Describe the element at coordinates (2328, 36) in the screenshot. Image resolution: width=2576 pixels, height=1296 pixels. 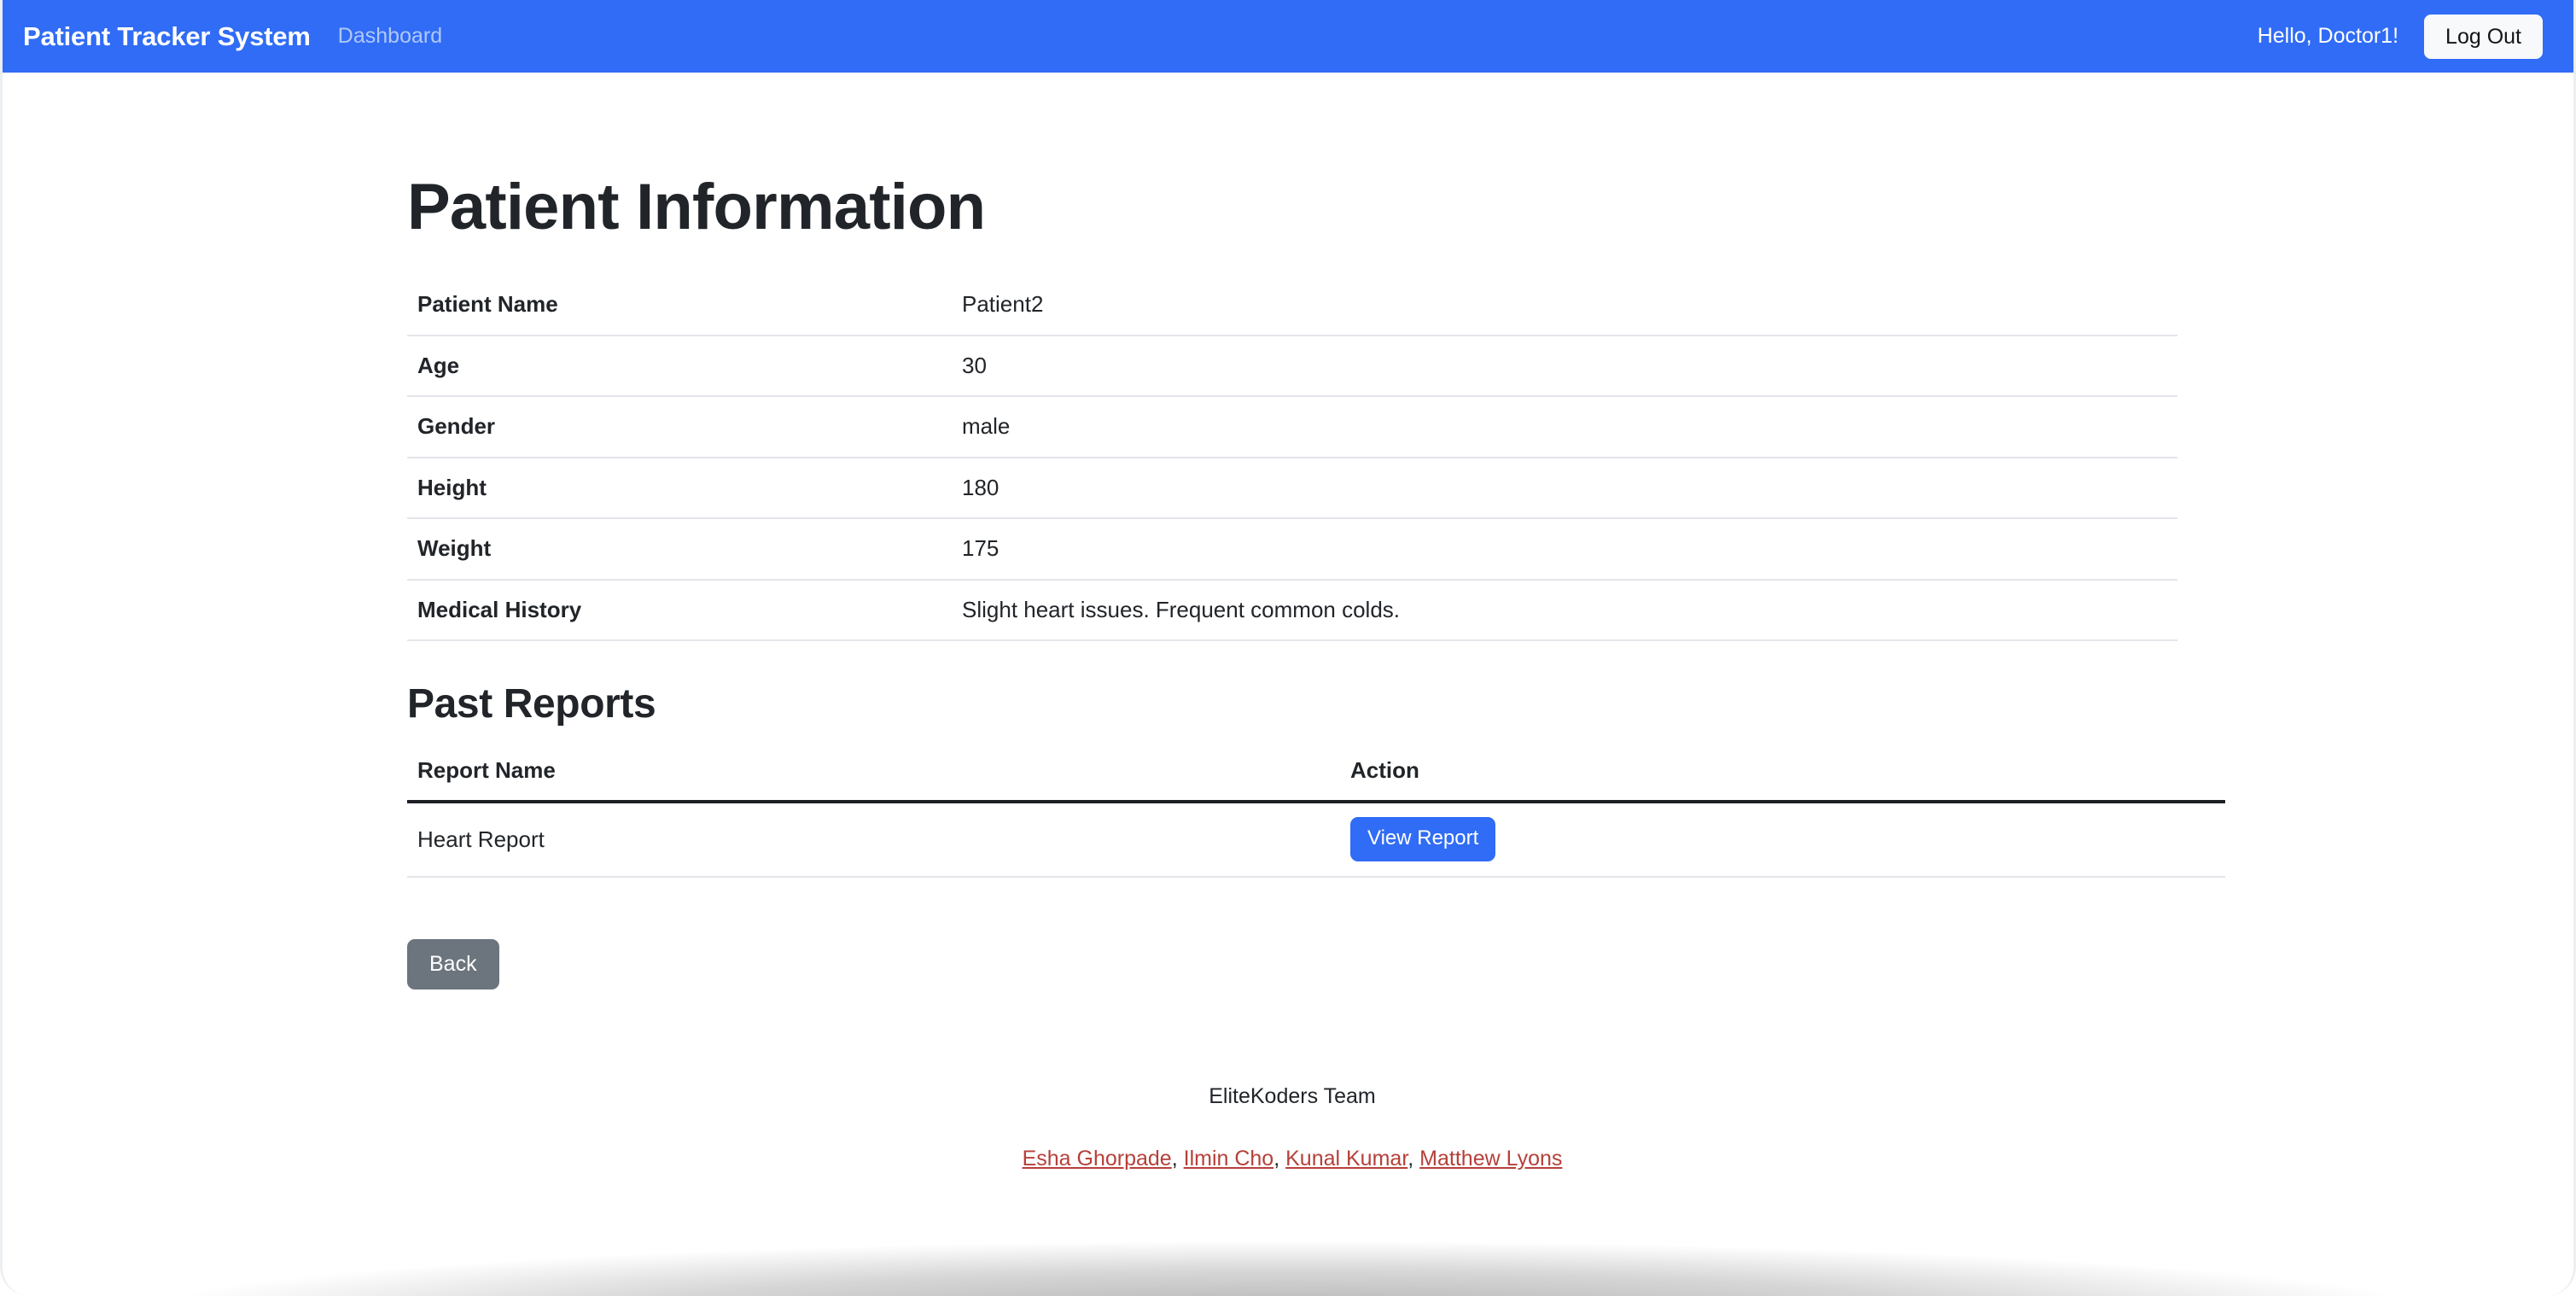
I see `user-greeting: Hello, Doctor1!` at that location.